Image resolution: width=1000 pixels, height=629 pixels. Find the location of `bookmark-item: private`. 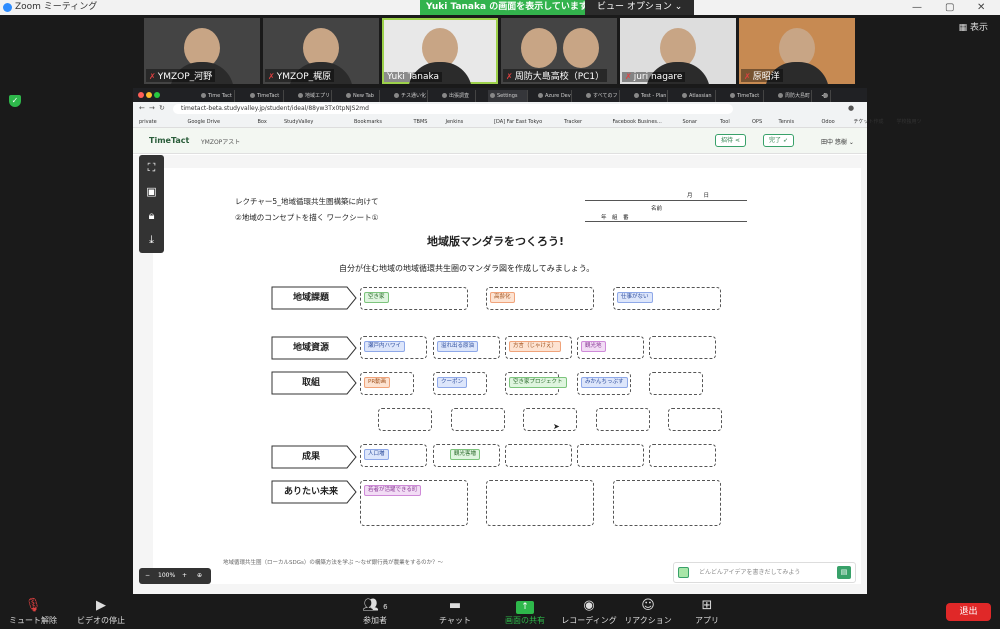

bookmark-item: private is located at coordinates (148, 122).